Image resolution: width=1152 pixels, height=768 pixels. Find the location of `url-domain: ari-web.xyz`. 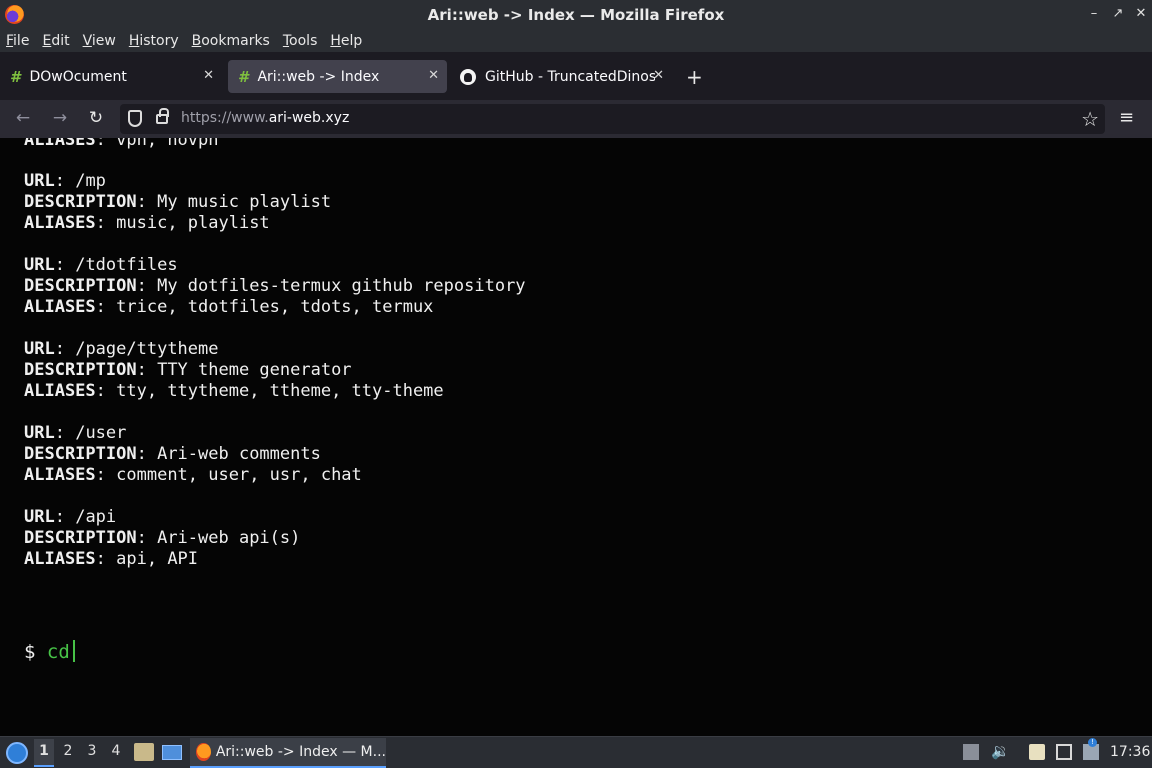

url-domain: ari-web.xyz is located at coordinates (309, 118).